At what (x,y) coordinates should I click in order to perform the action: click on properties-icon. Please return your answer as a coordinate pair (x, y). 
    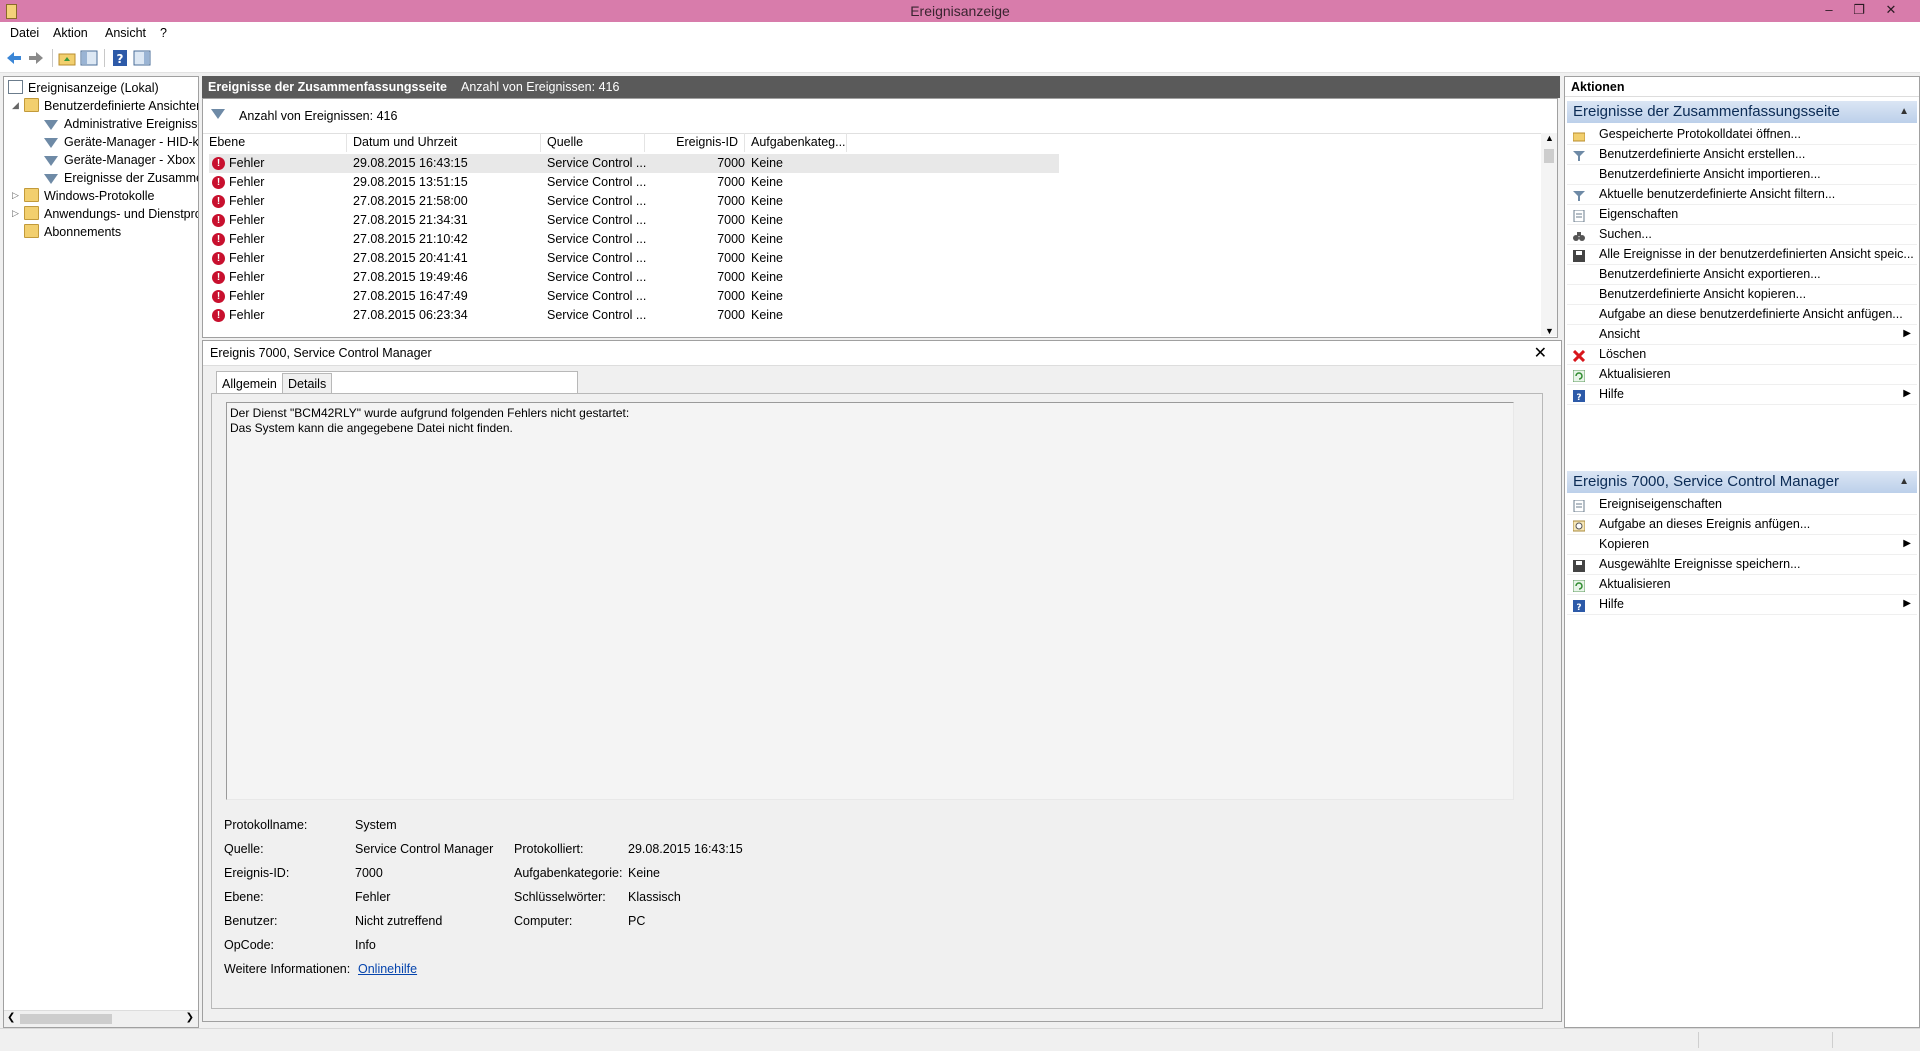
    Looking at the image, I should click on (1579, 215).